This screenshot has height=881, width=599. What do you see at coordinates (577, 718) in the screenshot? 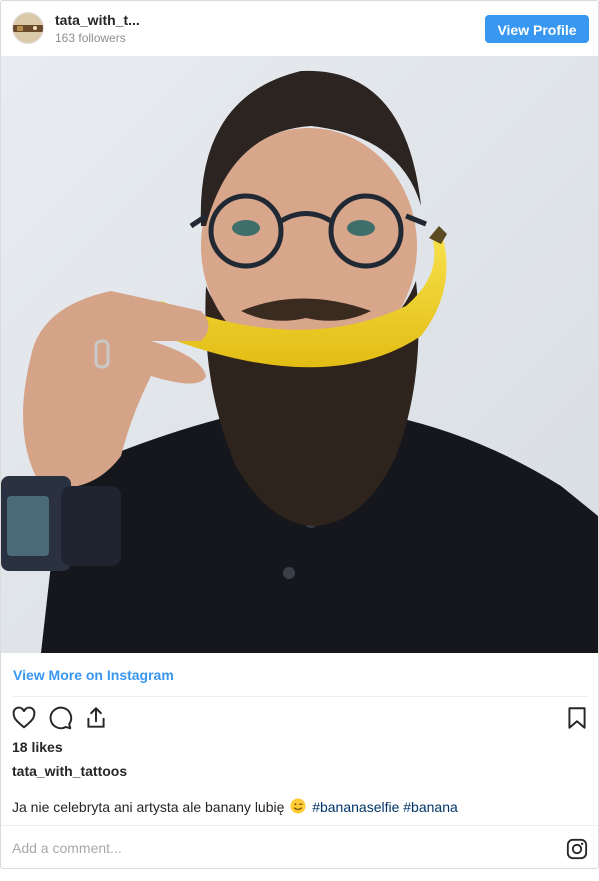
I see `bookmark-icon` at bounding box center [577, 718].